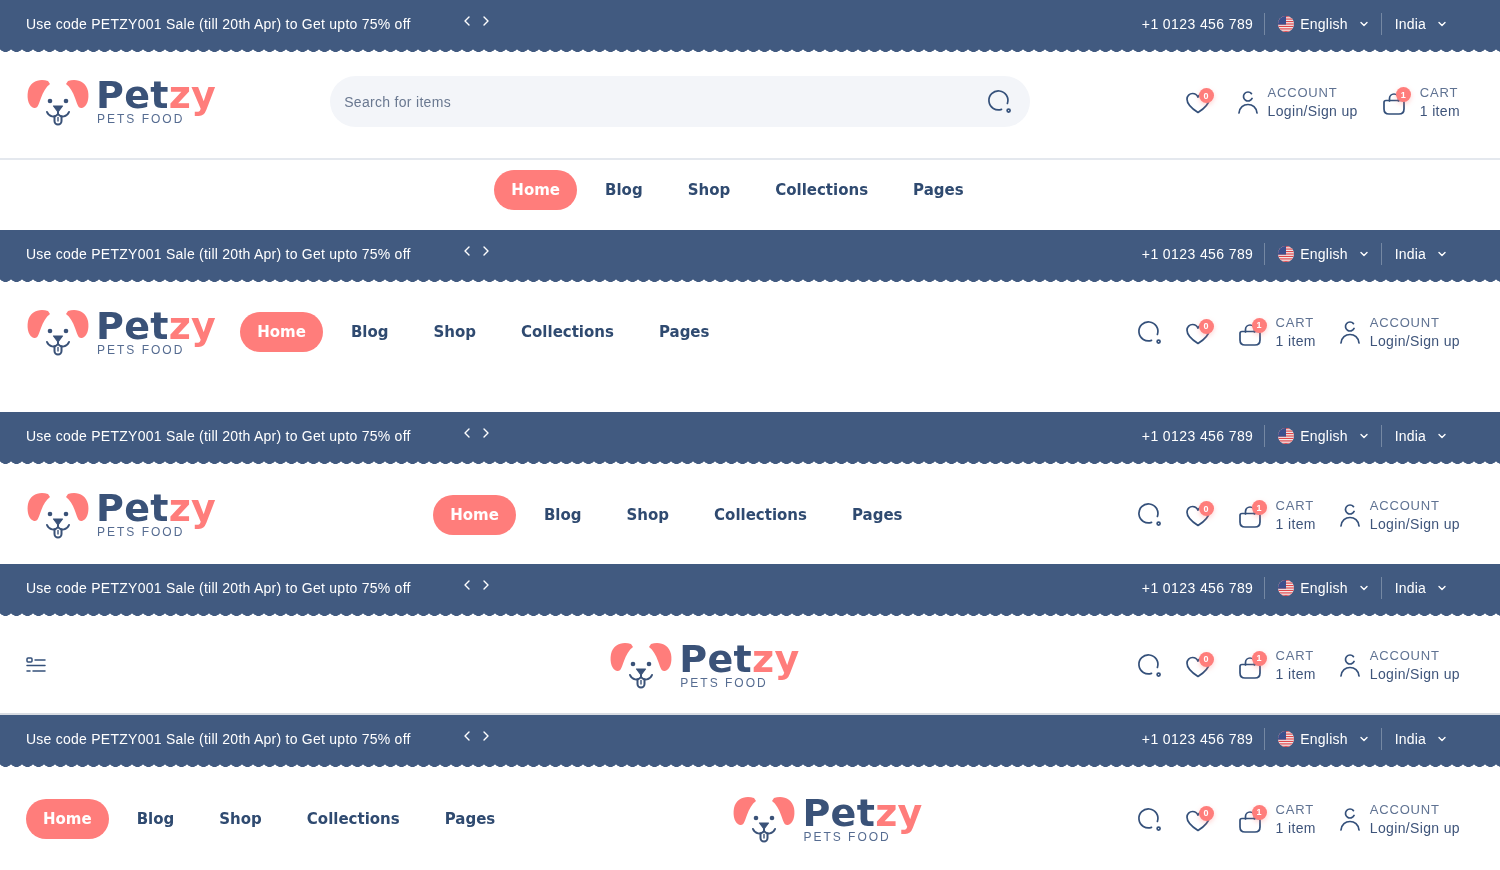  I want to click on menu-icon, so click(36, 665).